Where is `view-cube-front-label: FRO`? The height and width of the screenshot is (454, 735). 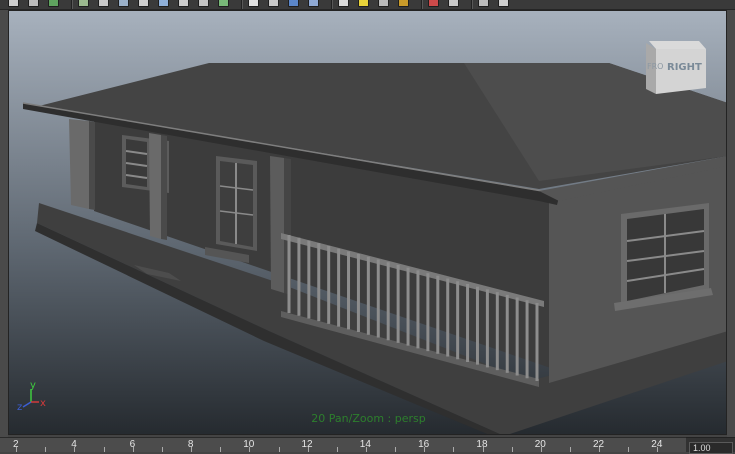 view-cube-front-label: FRO is located at coordinates (655, 66).